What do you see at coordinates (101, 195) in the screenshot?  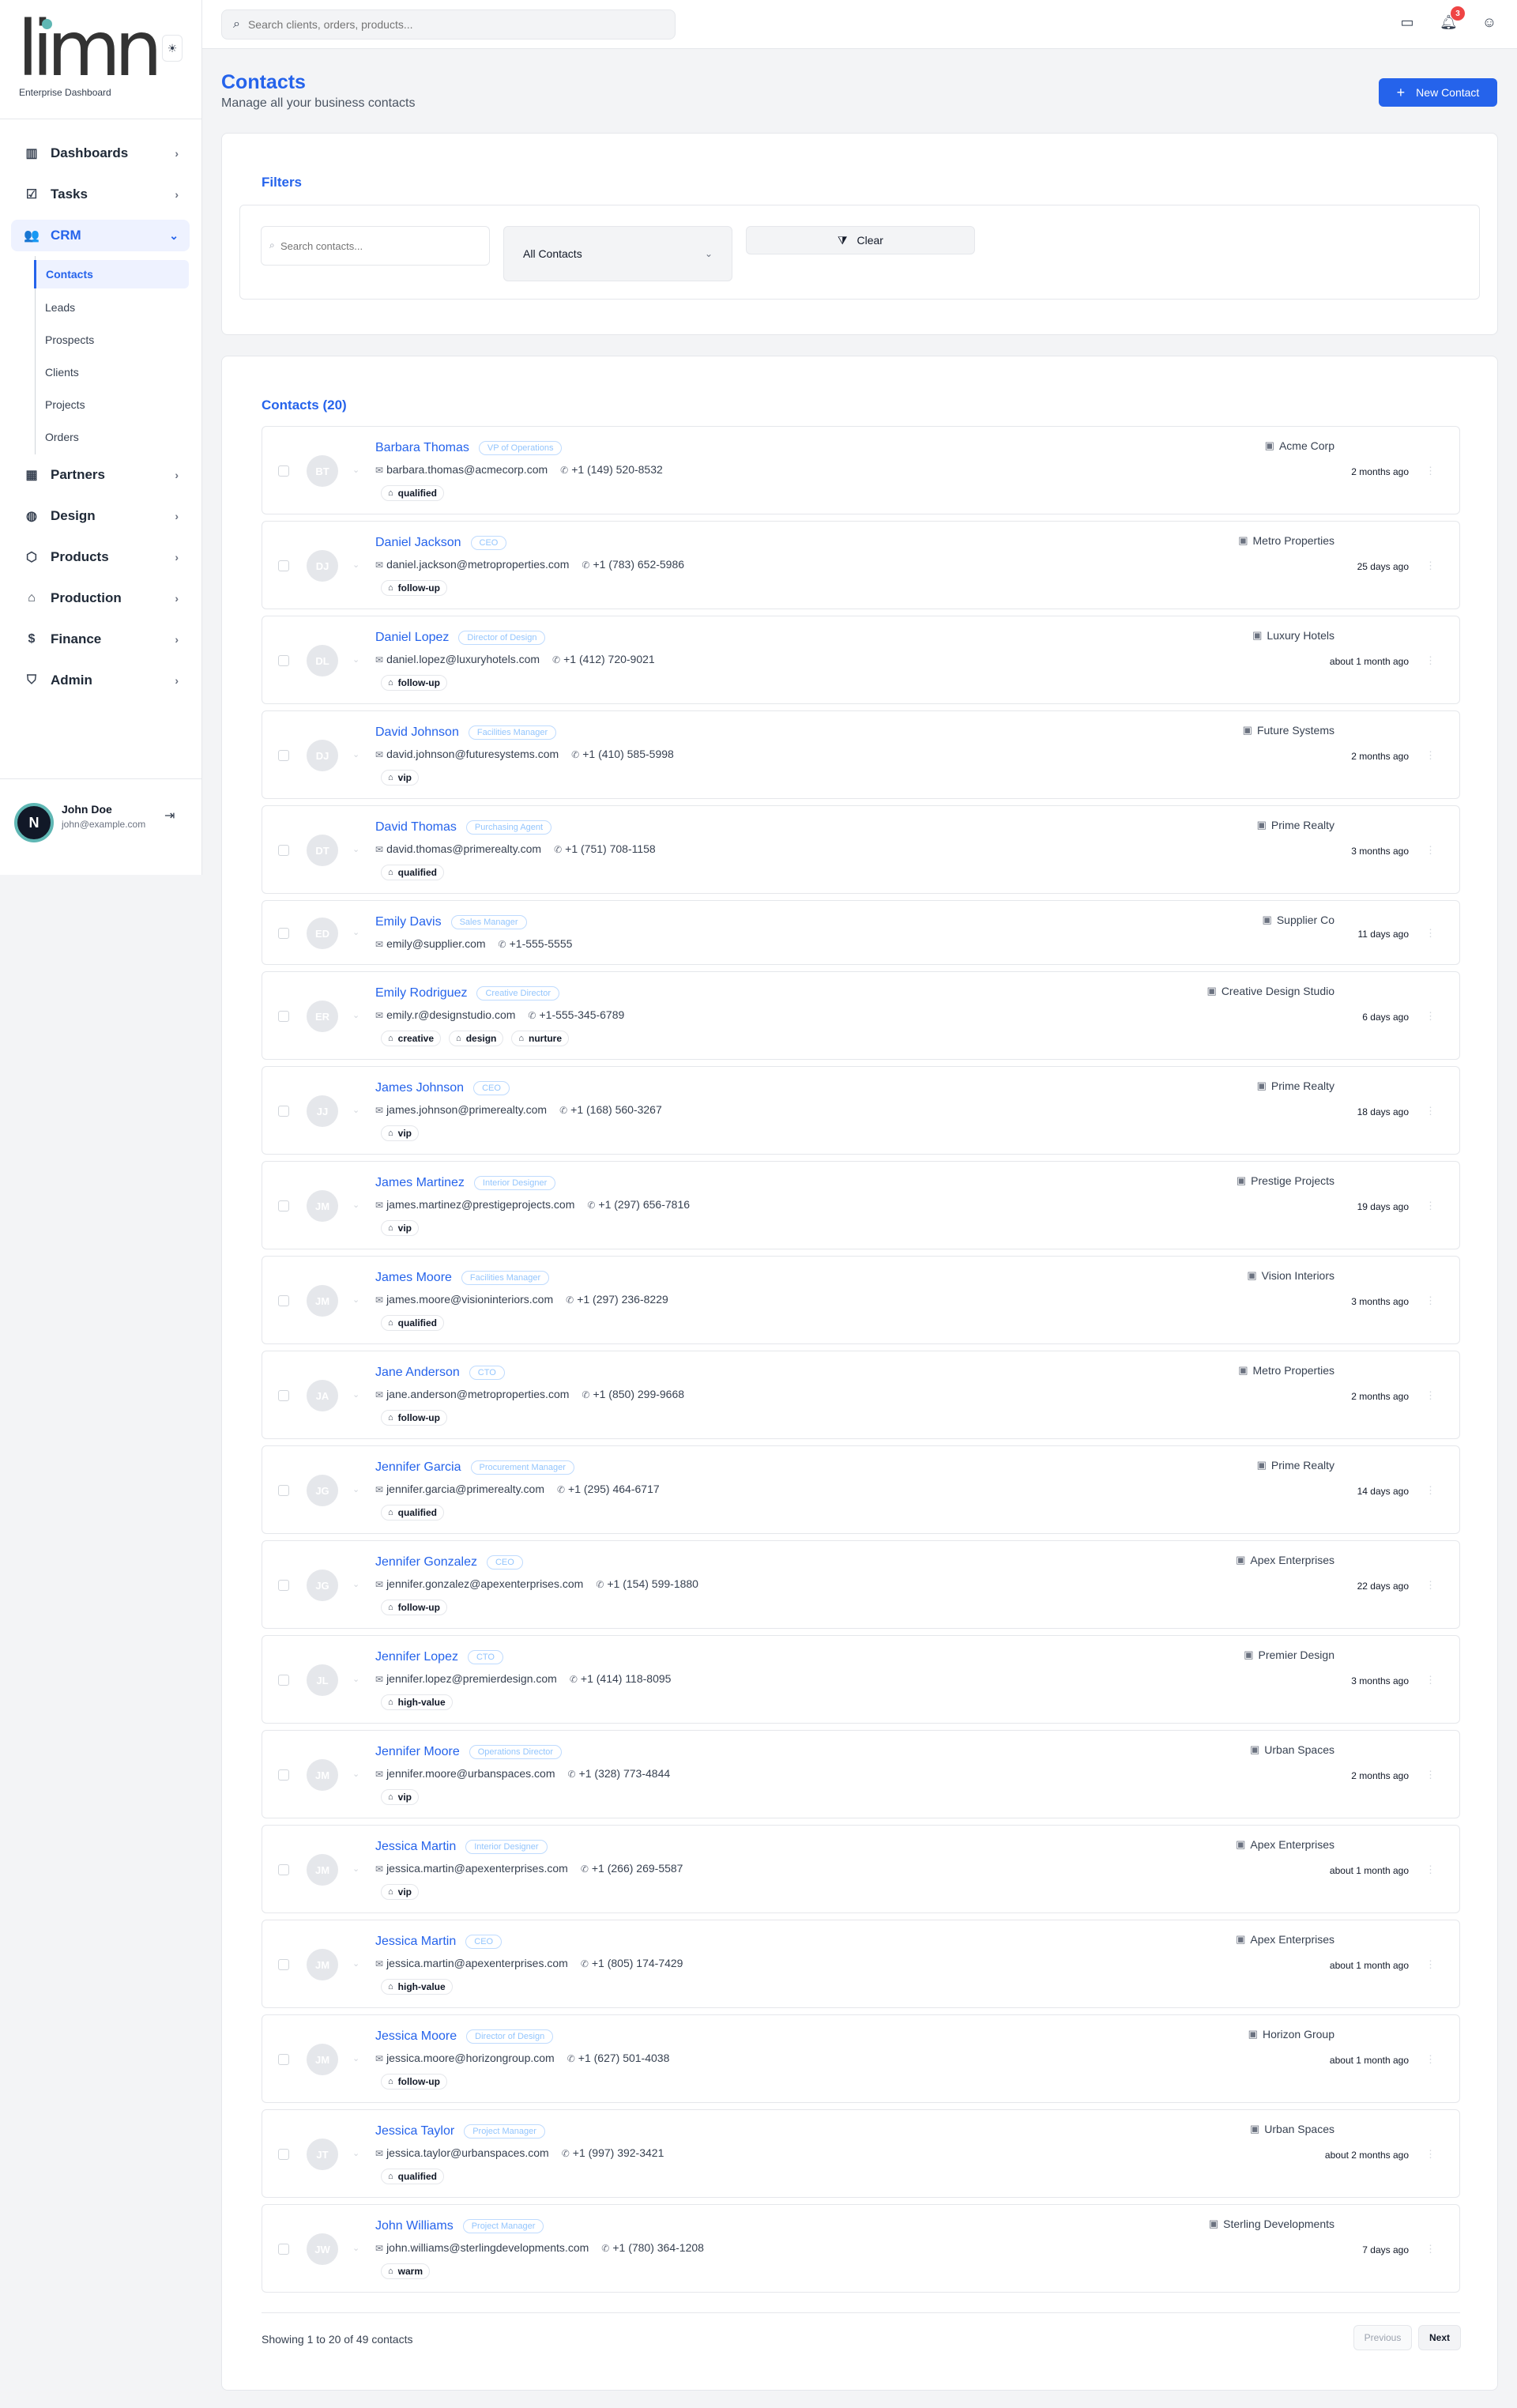 I see `sidebar-item-tasks: ☑ Tasks ›` at bounding box center [101, 195].